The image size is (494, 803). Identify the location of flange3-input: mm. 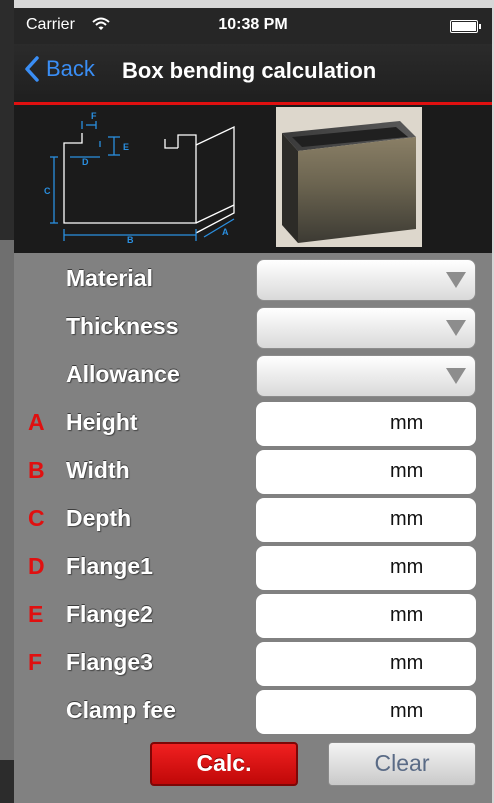
(366, 664).